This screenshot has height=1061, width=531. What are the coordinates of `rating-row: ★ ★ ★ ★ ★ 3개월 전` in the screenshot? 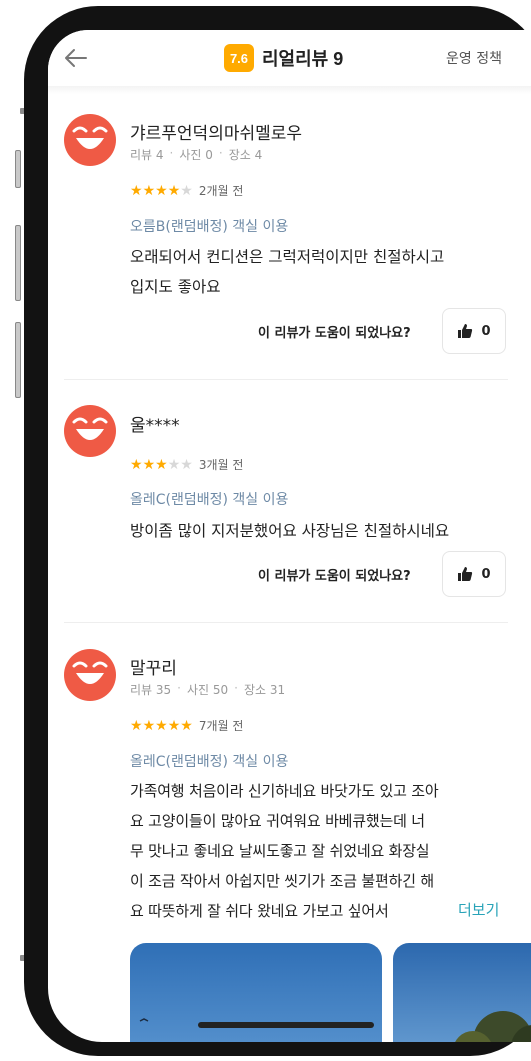 It's located at (186, 464).